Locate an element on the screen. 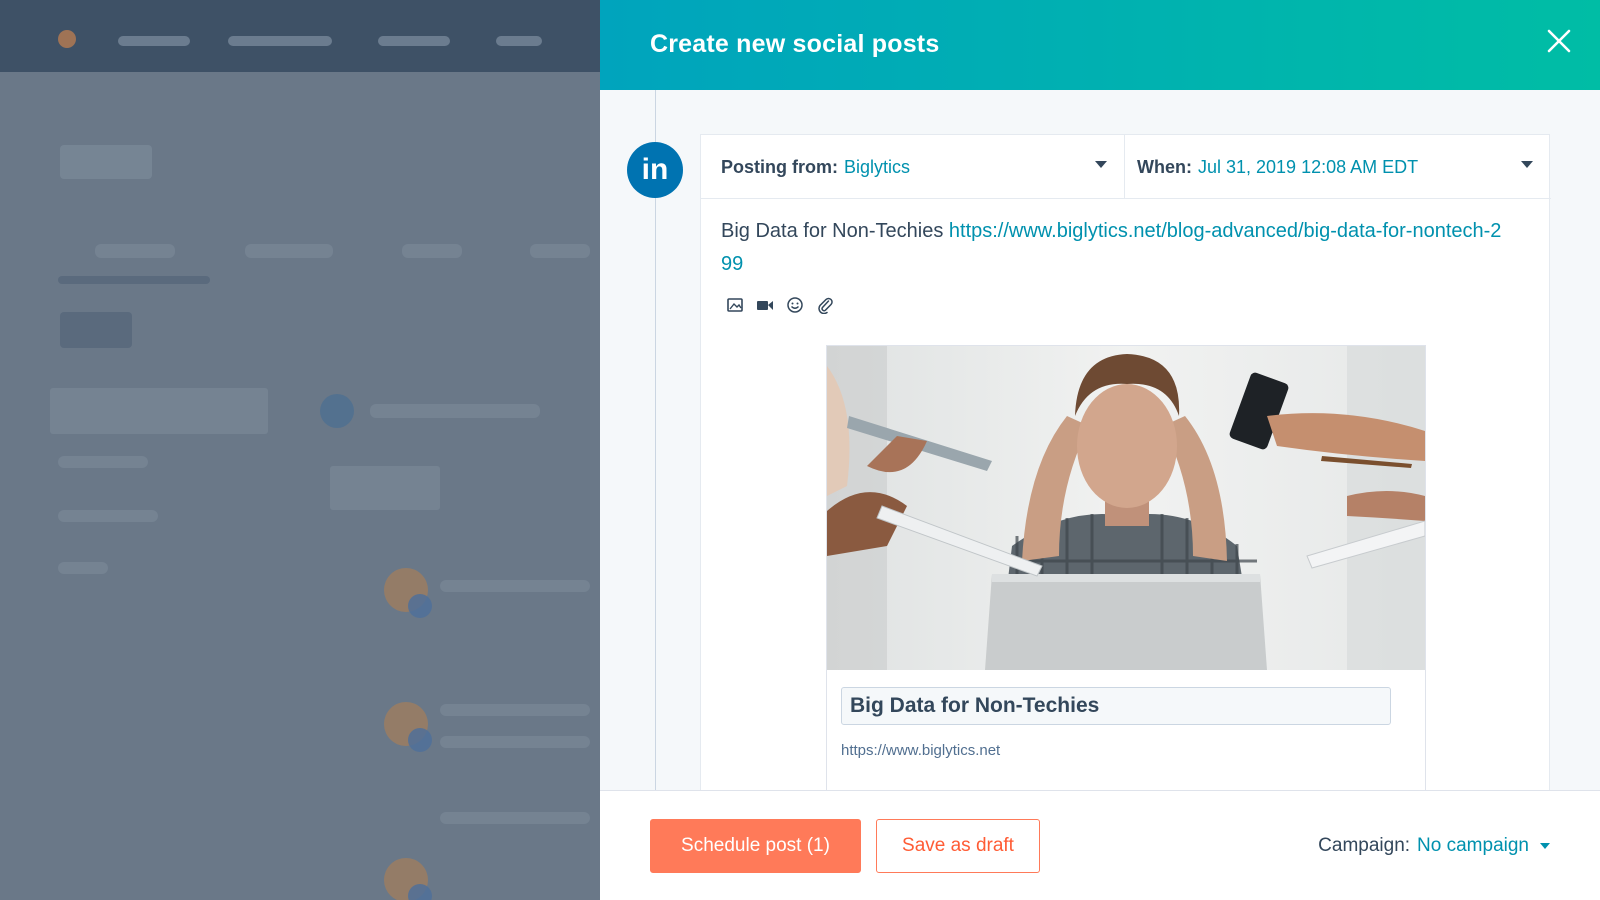 This screenshot has width=1600, height=900. linkedin-icon: in is located at coordinates (655, 170).